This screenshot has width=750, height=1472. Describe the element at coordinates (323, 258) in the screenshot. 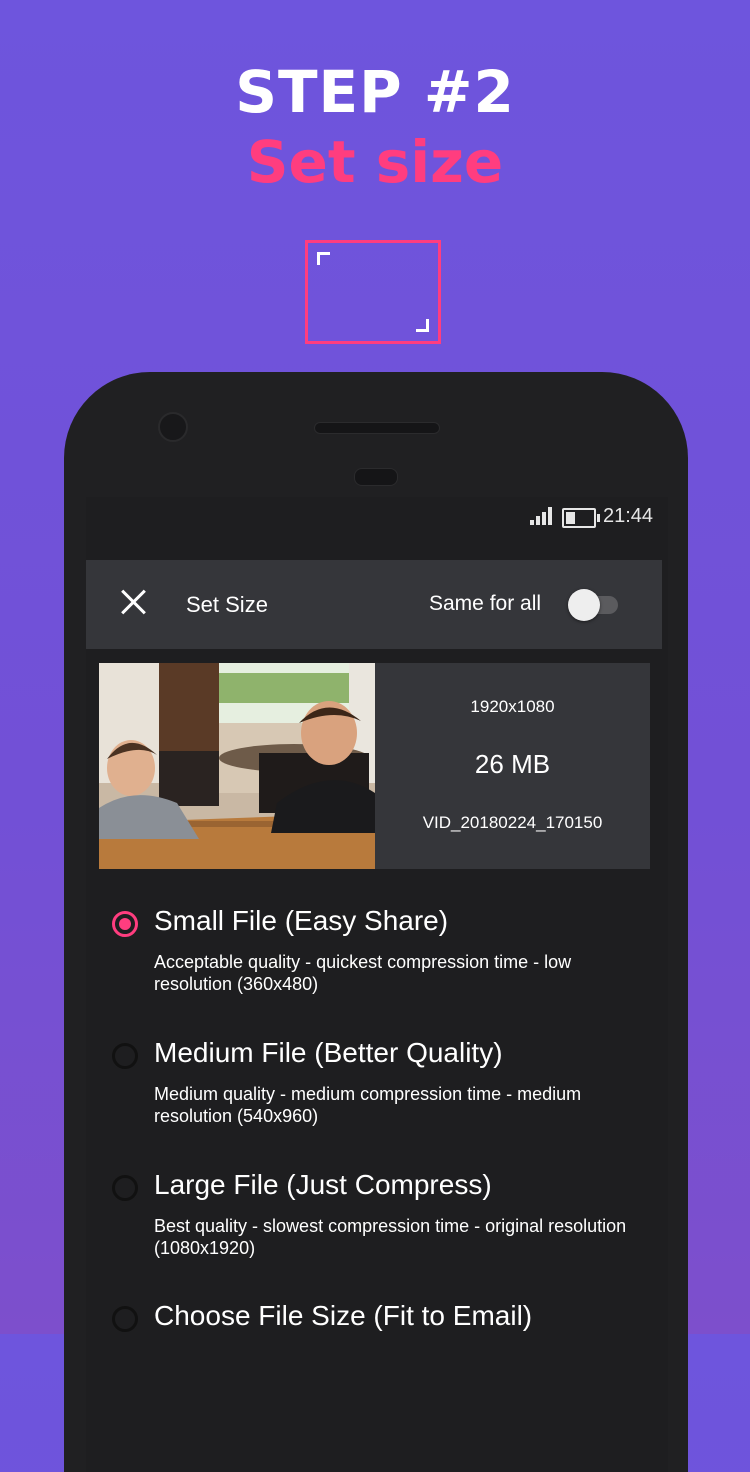

I see `frame-corner-top-left` at that location.